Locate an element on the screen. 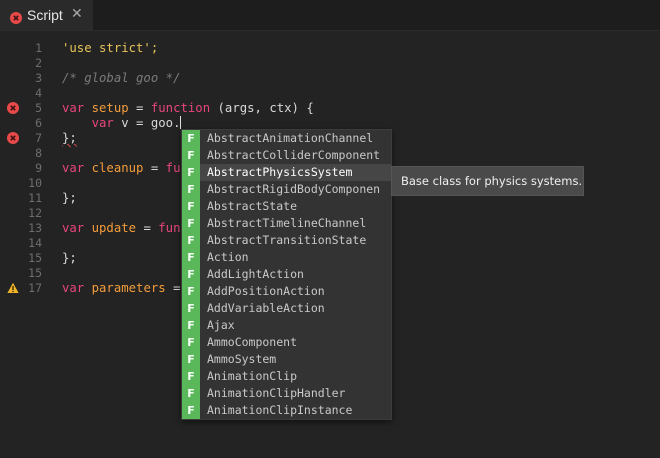 The width and height of the screenshot is (660, 458). autocomplete-item: F AddVariableAction is located at coordinates (286, 308).